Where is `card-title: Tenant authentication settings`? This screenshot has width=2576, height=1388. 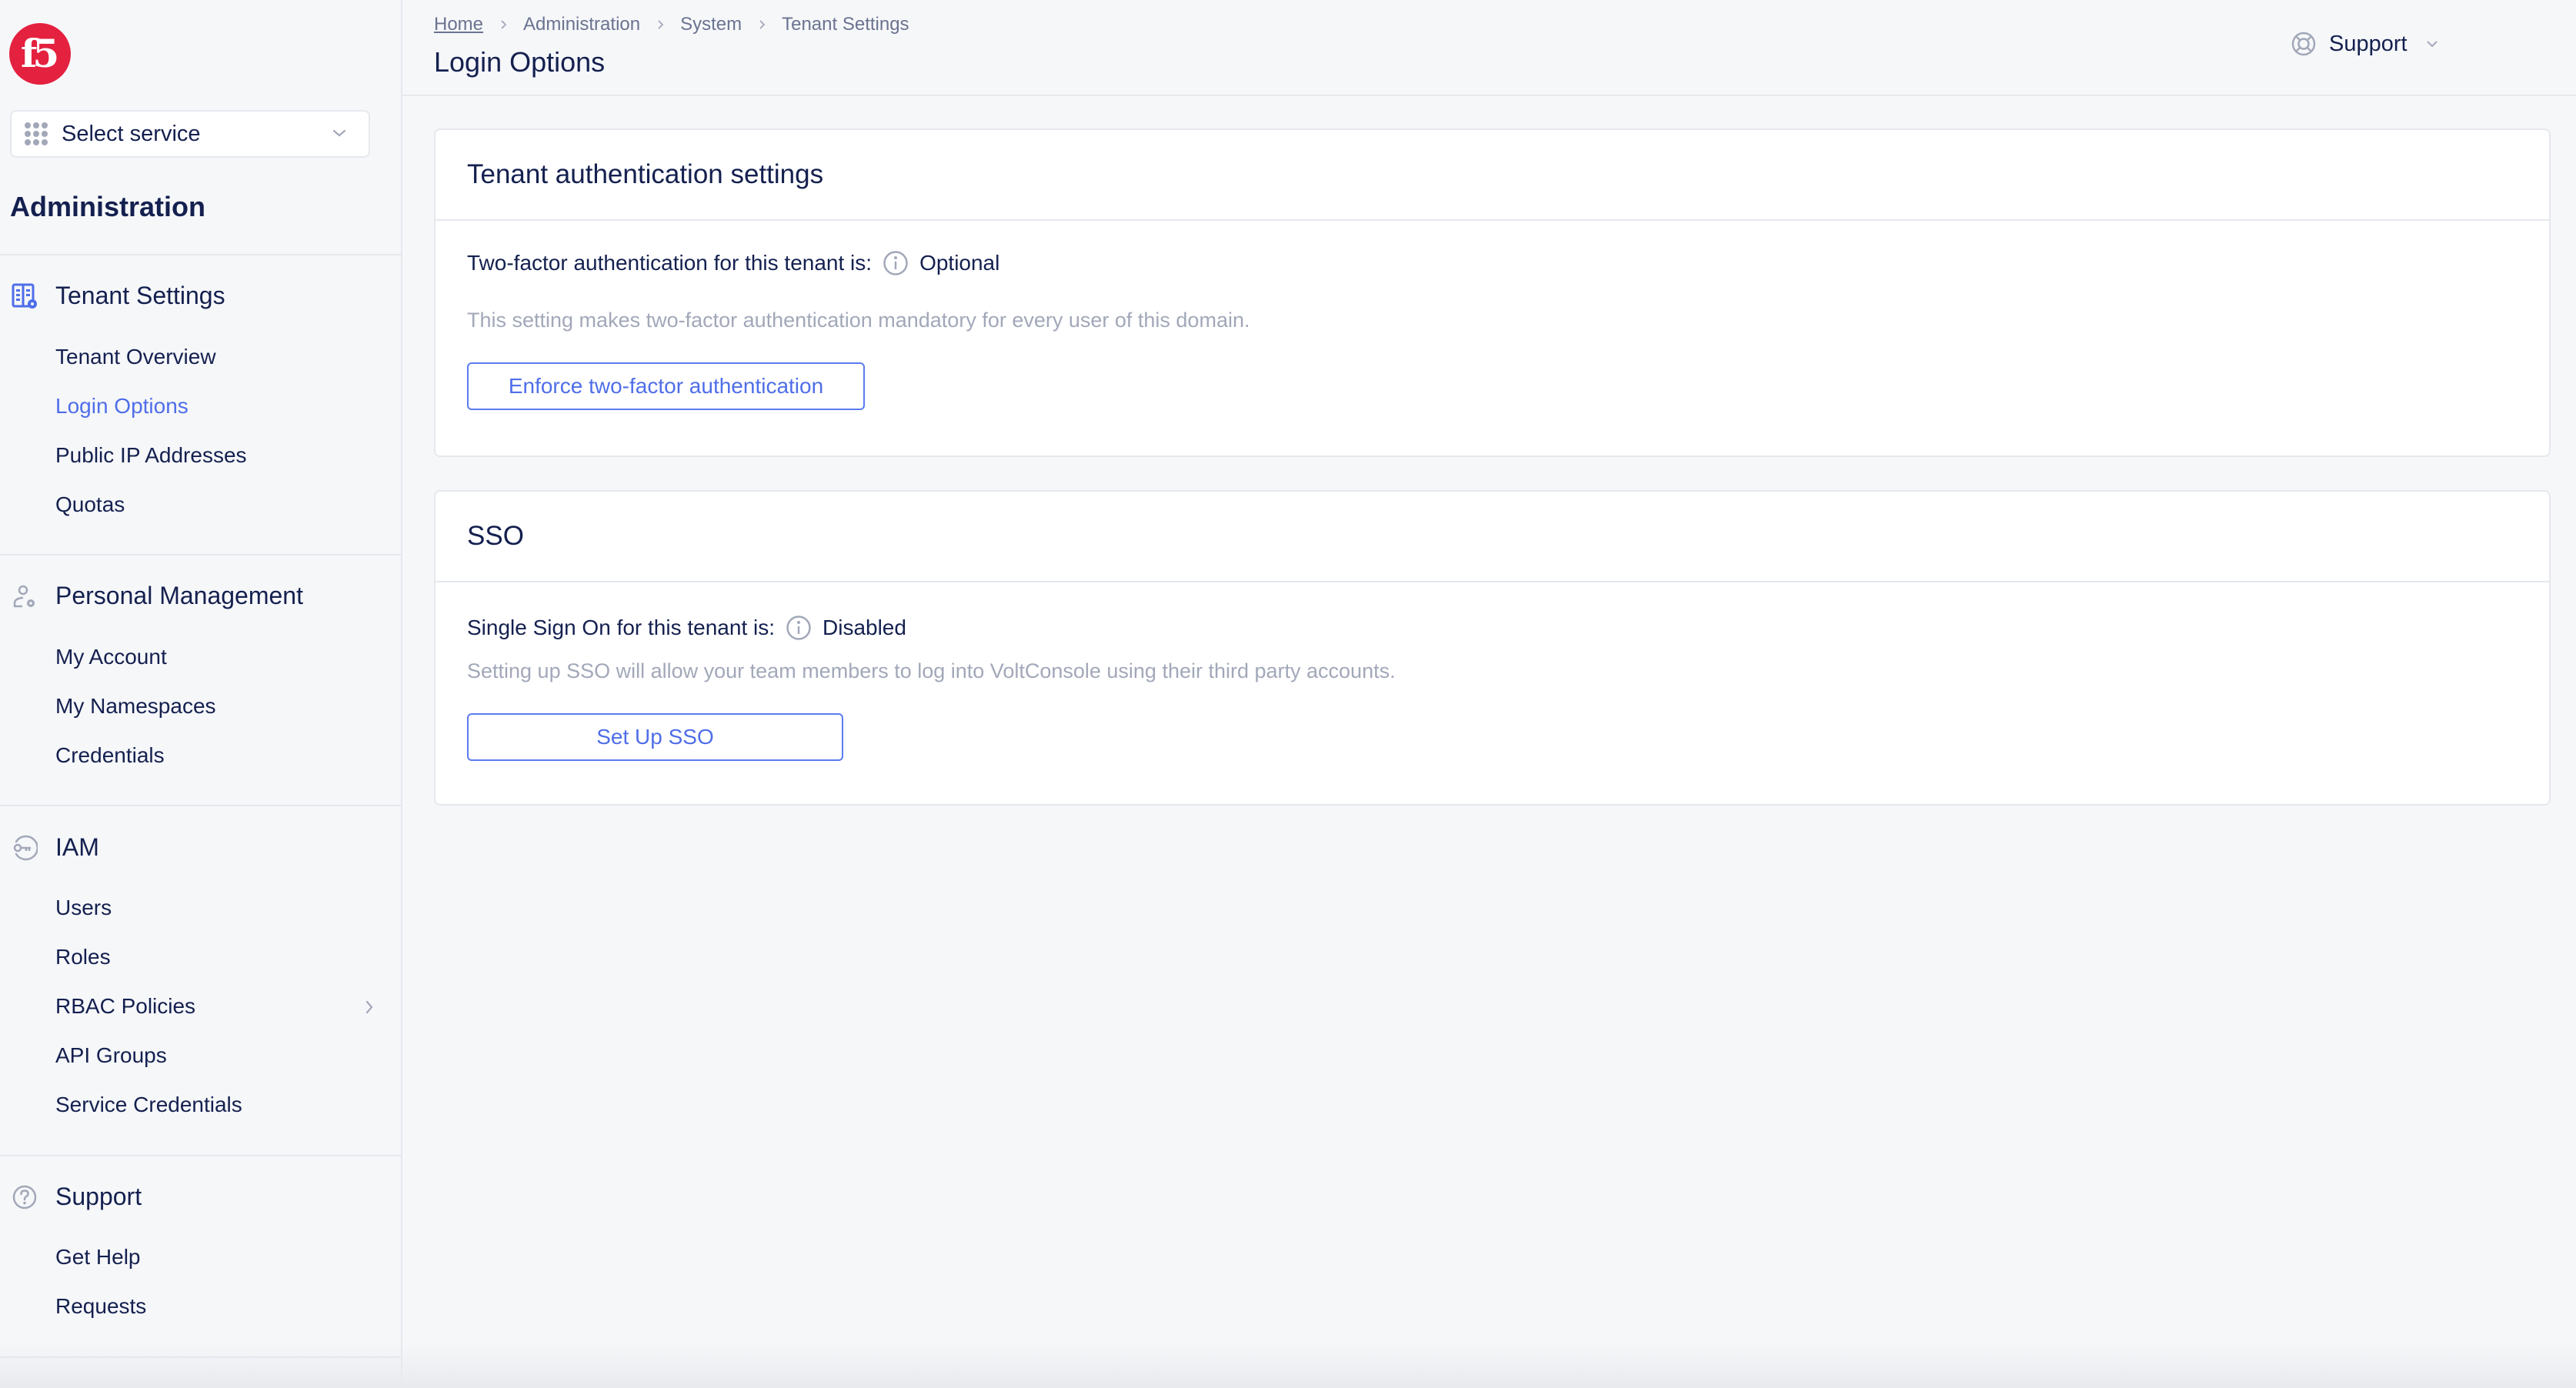
card-title: Tenant authentication settings is located at coordinates (646, 174).